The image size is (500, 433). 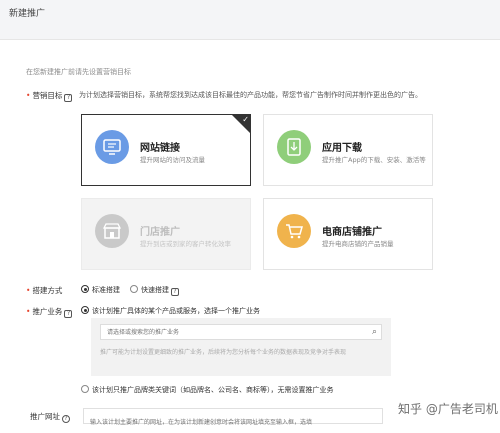 I want to click on goal-card-store: 门店推广 提升到店或到家的客户转化效率, so click(x=166, y=234).